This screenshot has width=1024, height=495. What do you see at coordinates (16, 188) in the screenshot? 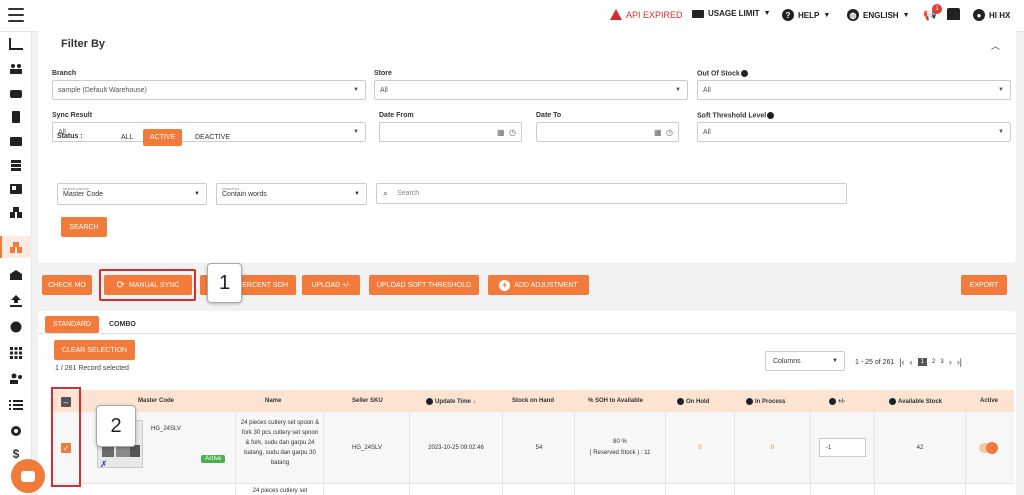
I see `id-card-icon` at bounding box center [16, 188].